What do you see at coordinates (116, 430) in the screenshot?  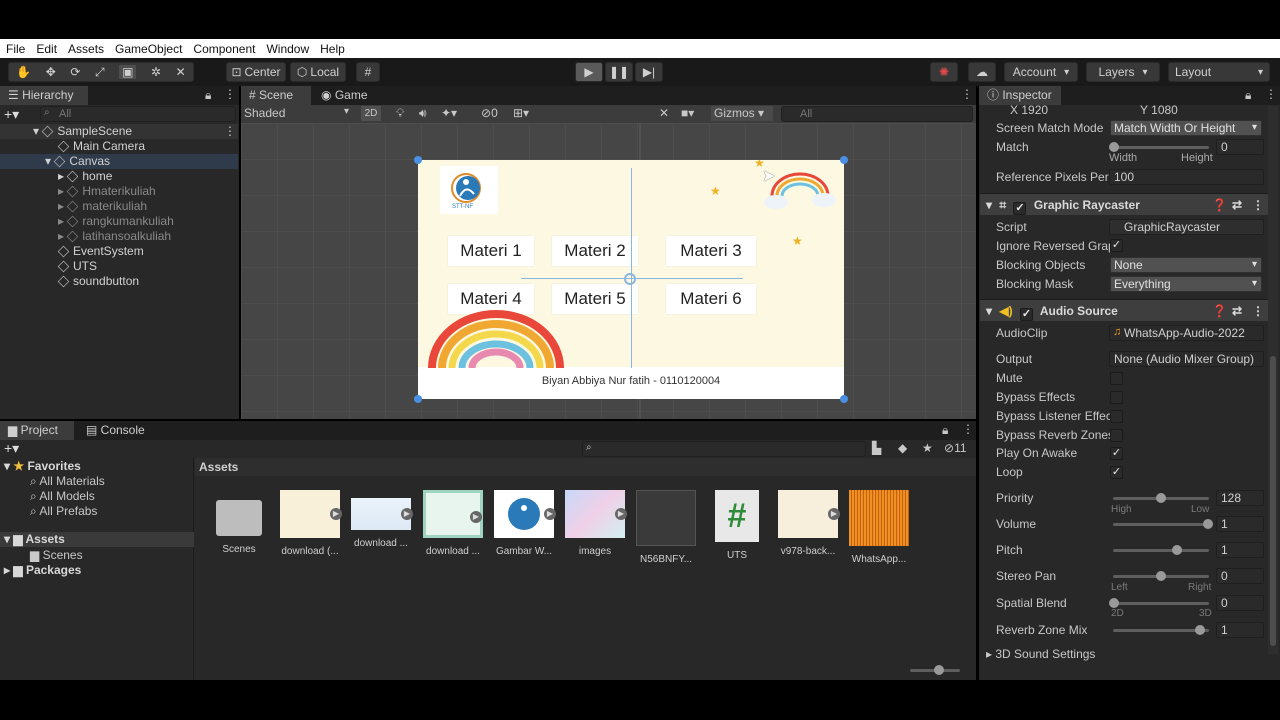 I see `tab-console: ▤ Console` at bounding box center [116, 430].